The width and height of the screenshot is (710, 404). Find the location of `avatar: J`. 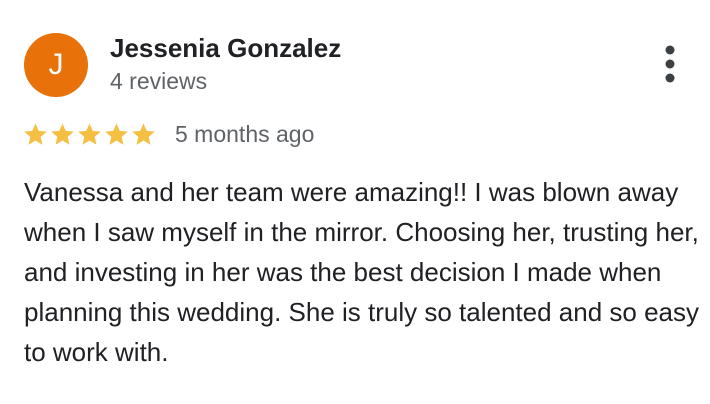

avatar: J is located at coordinates (56, 65).